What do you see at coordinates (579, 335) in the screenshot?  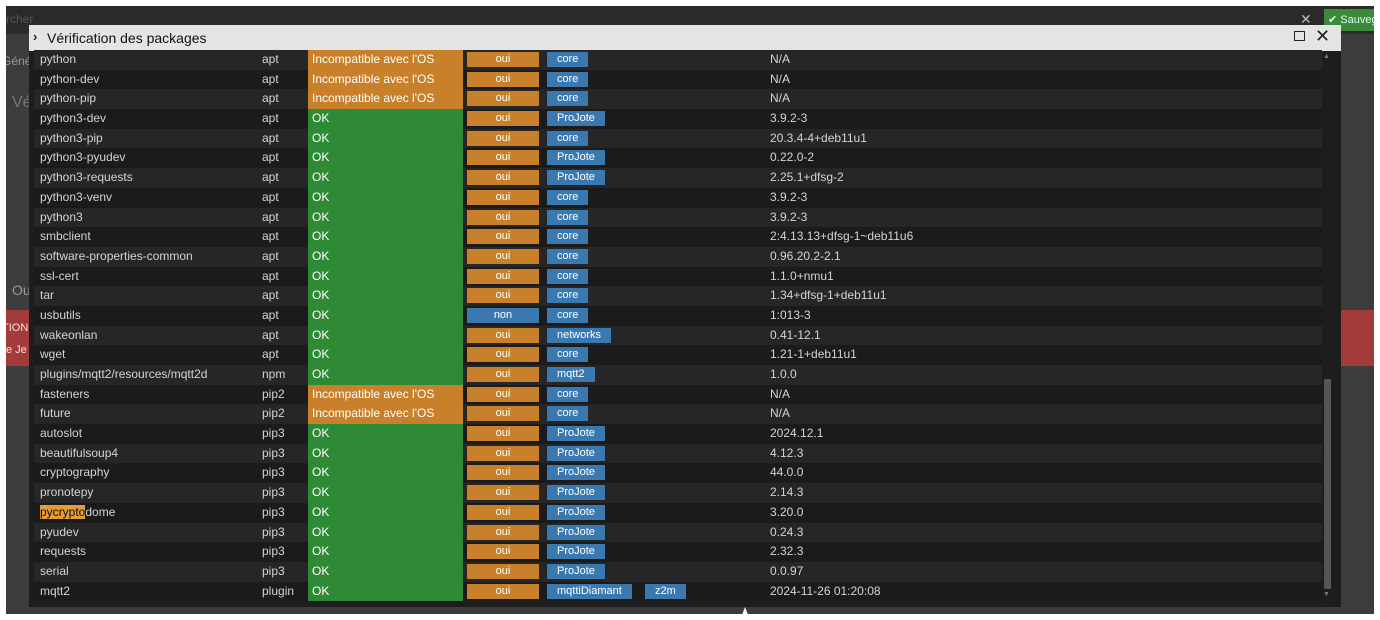 I see `plugin-tag: networks` at bounding box center [579, 335].